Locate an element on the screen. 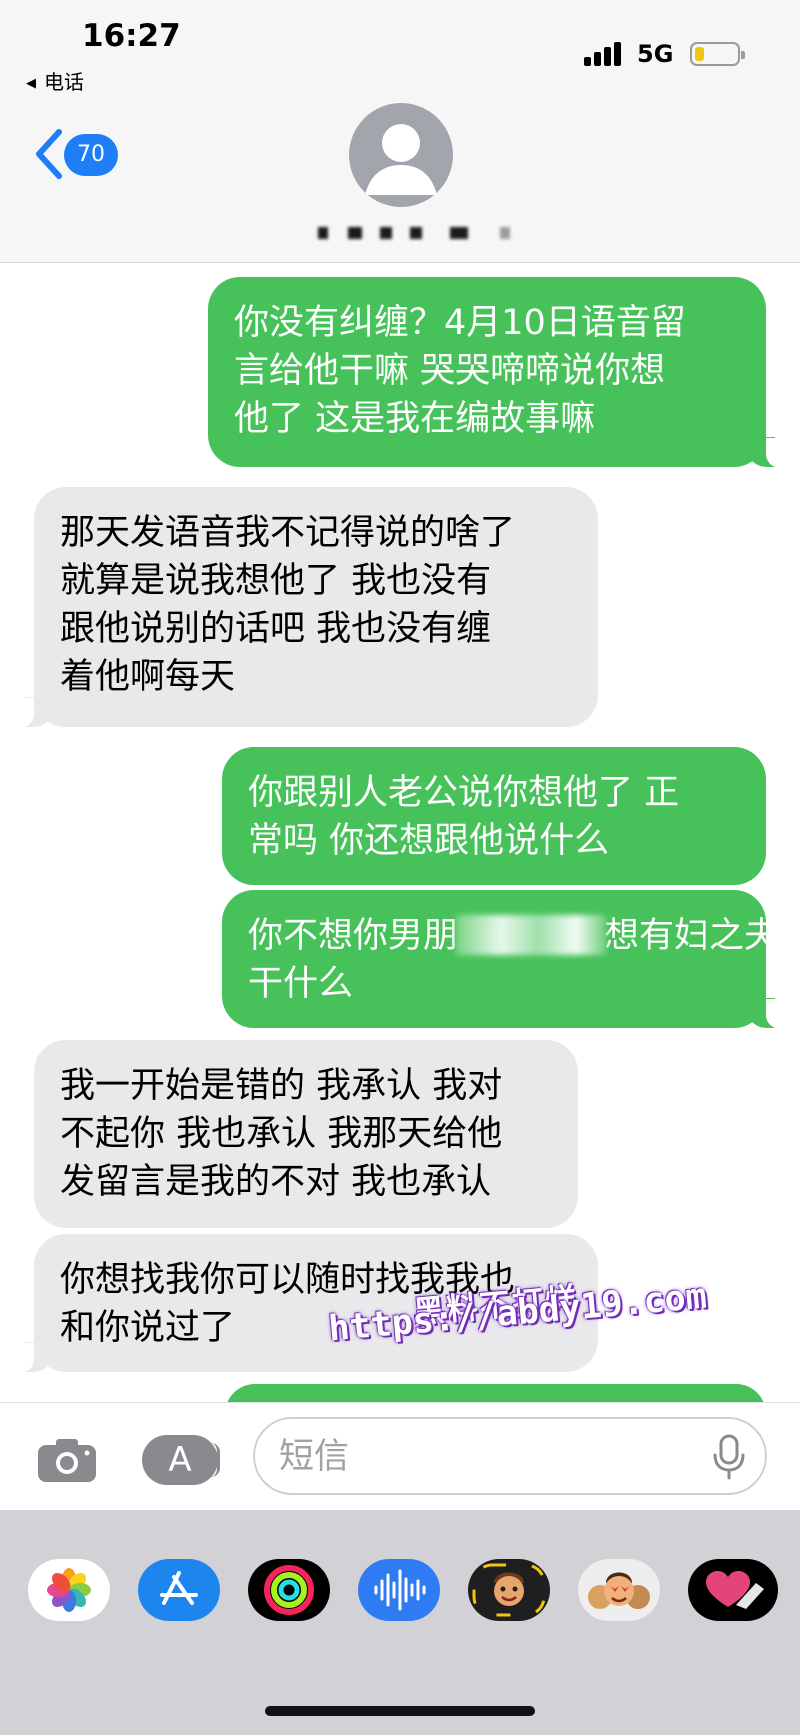  cellular-signal-icon is located at coordinates (604, 54).